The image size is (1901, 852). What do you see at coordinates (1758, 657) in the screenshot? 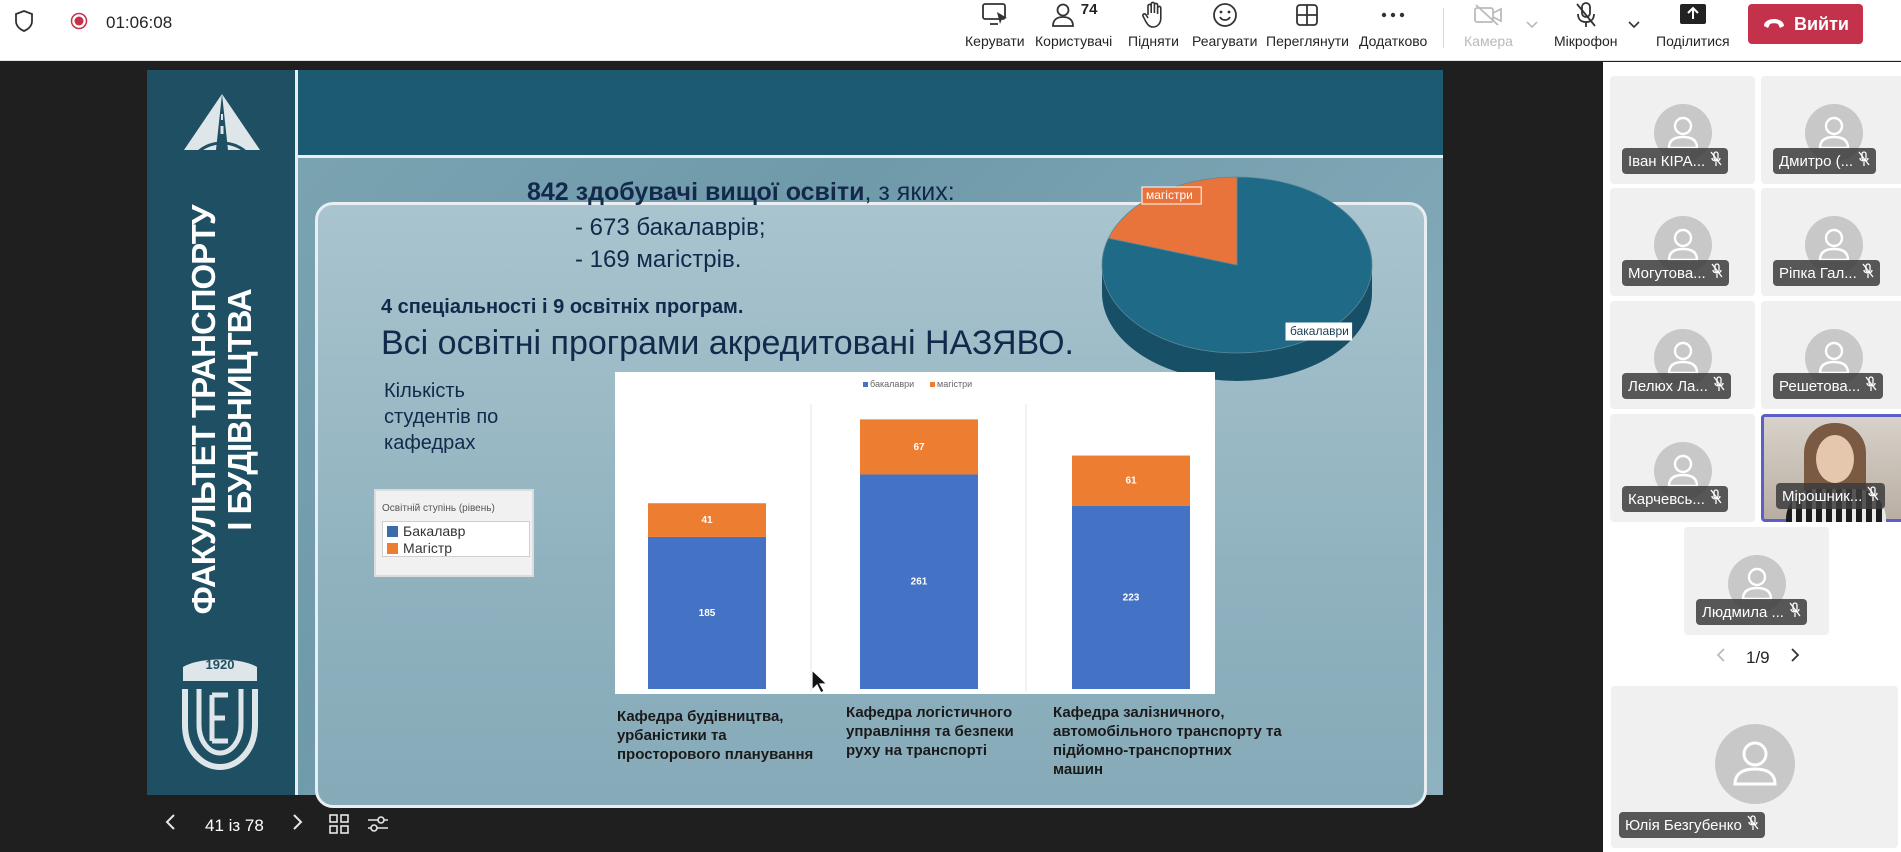
I see `gallery-page-text: 1/9` at bounding box center [1758, 657].